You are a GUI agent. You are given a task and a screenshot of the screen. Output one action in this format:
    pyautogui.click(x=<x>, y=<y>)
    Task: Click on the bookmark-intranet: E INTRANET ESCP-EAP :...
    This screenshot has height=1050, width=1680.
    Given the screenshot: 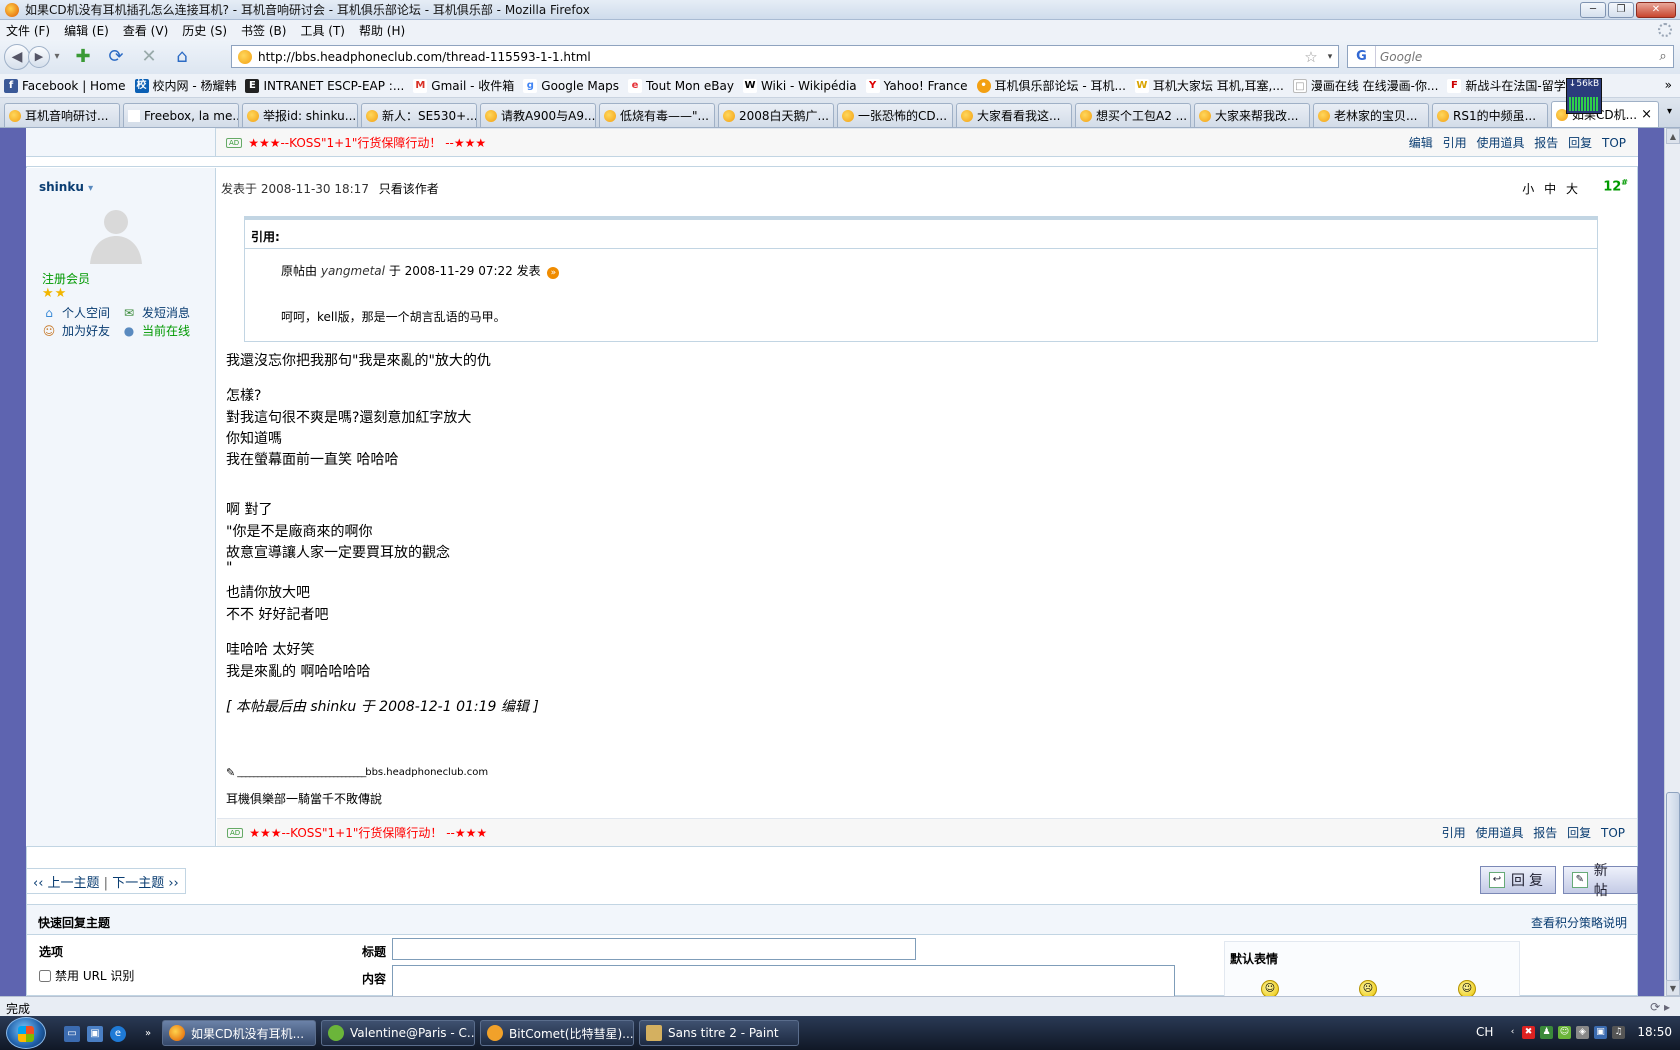 What is the action you would take?
    pyautogui.click(x=324, y=85)
    